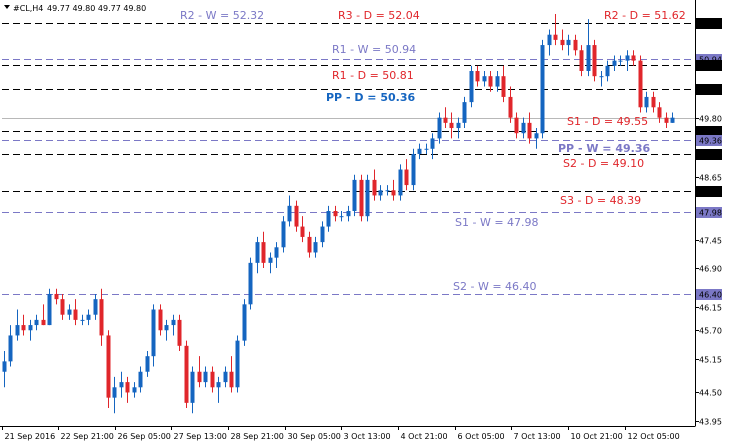 The image size is (730, 444). What do you see at coordinates (495, 286) in the screenshot?
I see `pivot-label: S2 - W = 46.40` at bounding box center [495, 286].